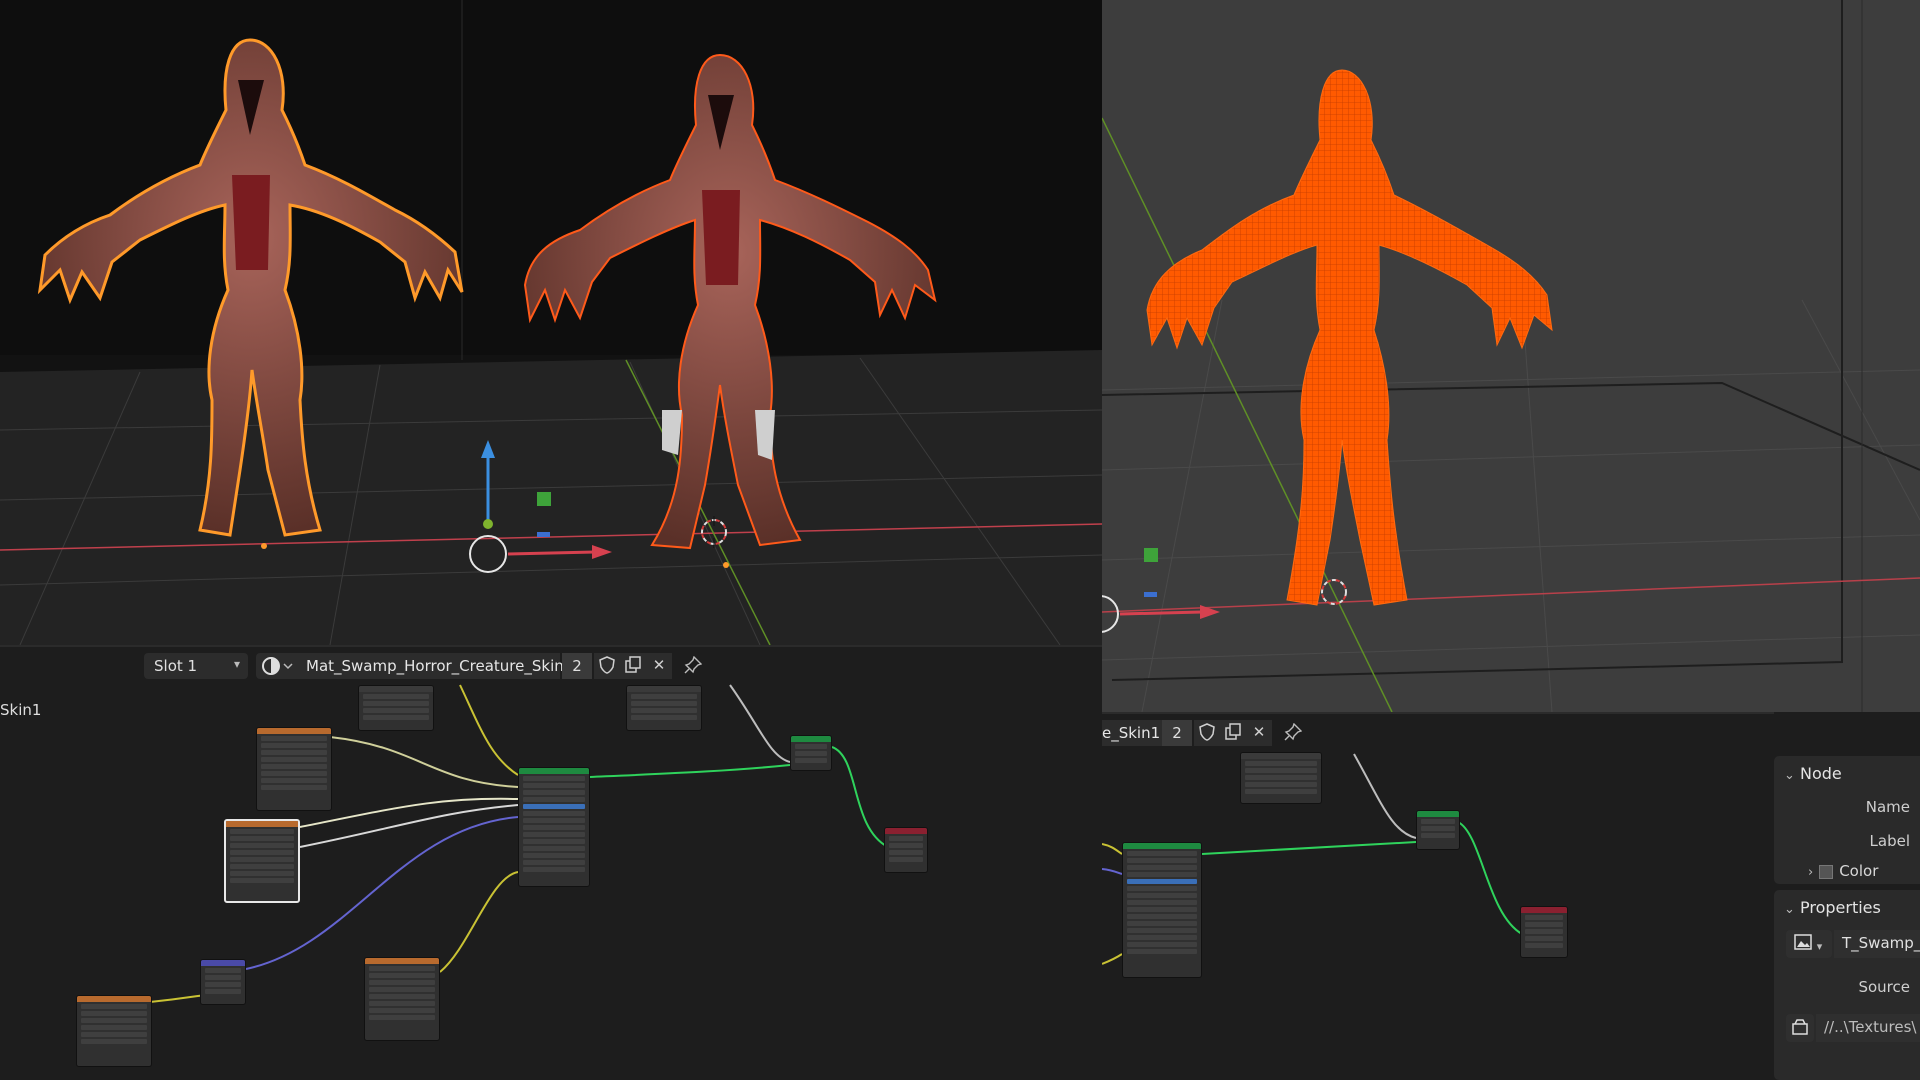 The image size is (1920, 1080). What do you see at coordinates (1821, 773) in the screenshot?
I see `node-panel-title: Node` at bounding box center [1821, 773].